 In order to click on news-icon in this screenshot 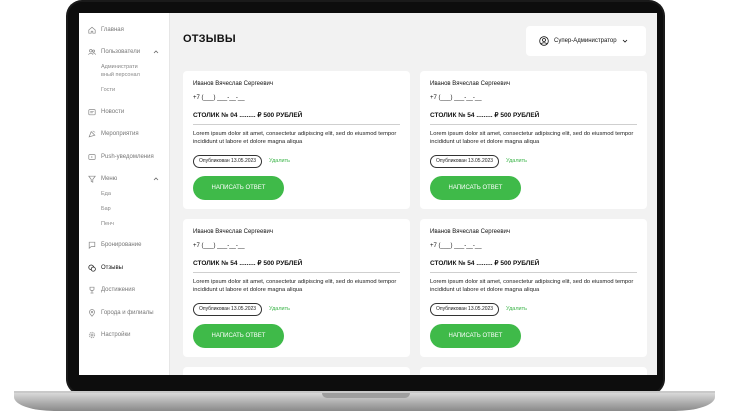, I will do `click(92, 112)`.